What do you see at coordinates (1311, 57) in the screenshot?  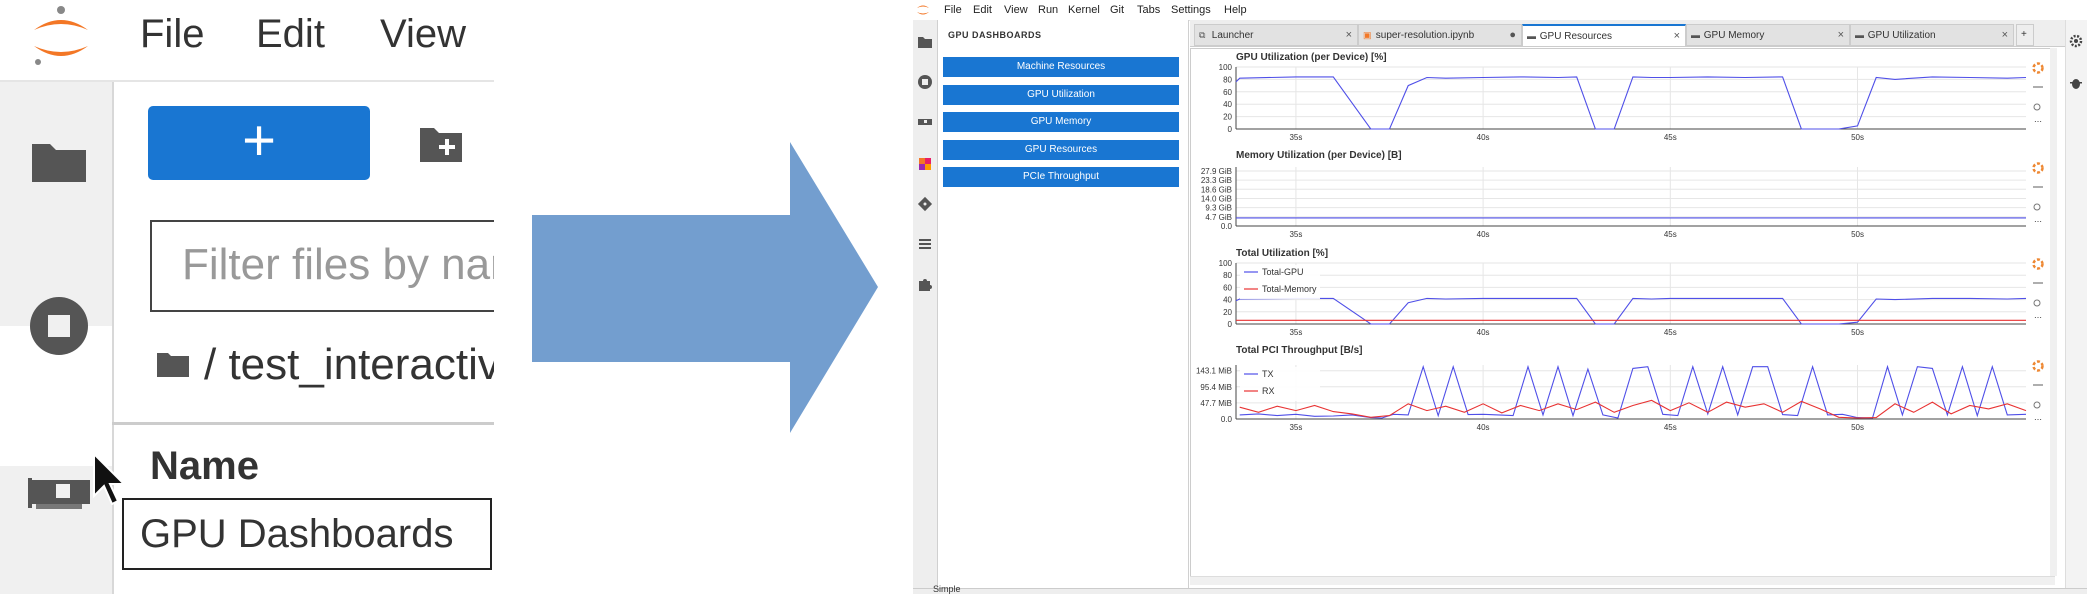 I see `chart-title: GPU Utilization (per Device) [%]` at bounding box center [1311, 57].